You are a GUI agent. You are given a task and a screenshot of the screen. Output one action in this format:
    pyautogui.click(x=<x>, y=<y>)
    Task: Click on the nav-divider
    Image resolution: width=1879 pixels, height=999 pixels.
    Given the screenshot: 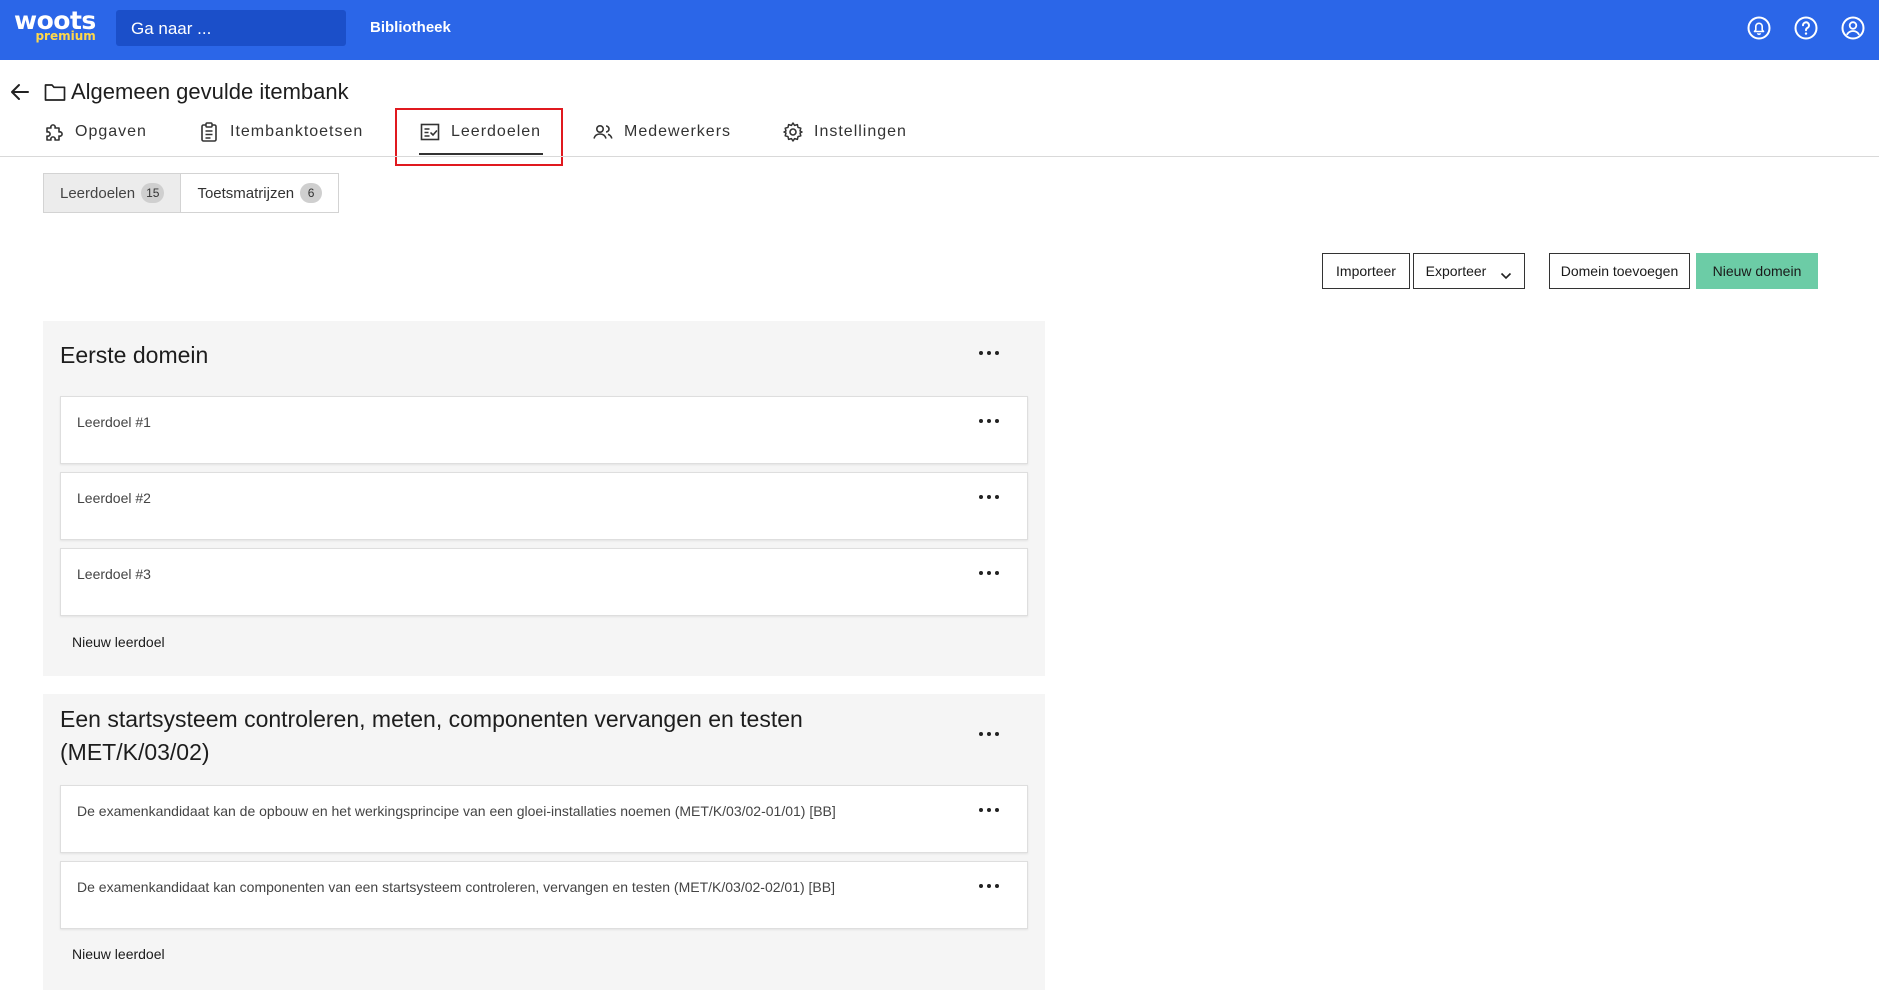 What is the action you would take?
    pyautogui.click(x=939, y=156)
    